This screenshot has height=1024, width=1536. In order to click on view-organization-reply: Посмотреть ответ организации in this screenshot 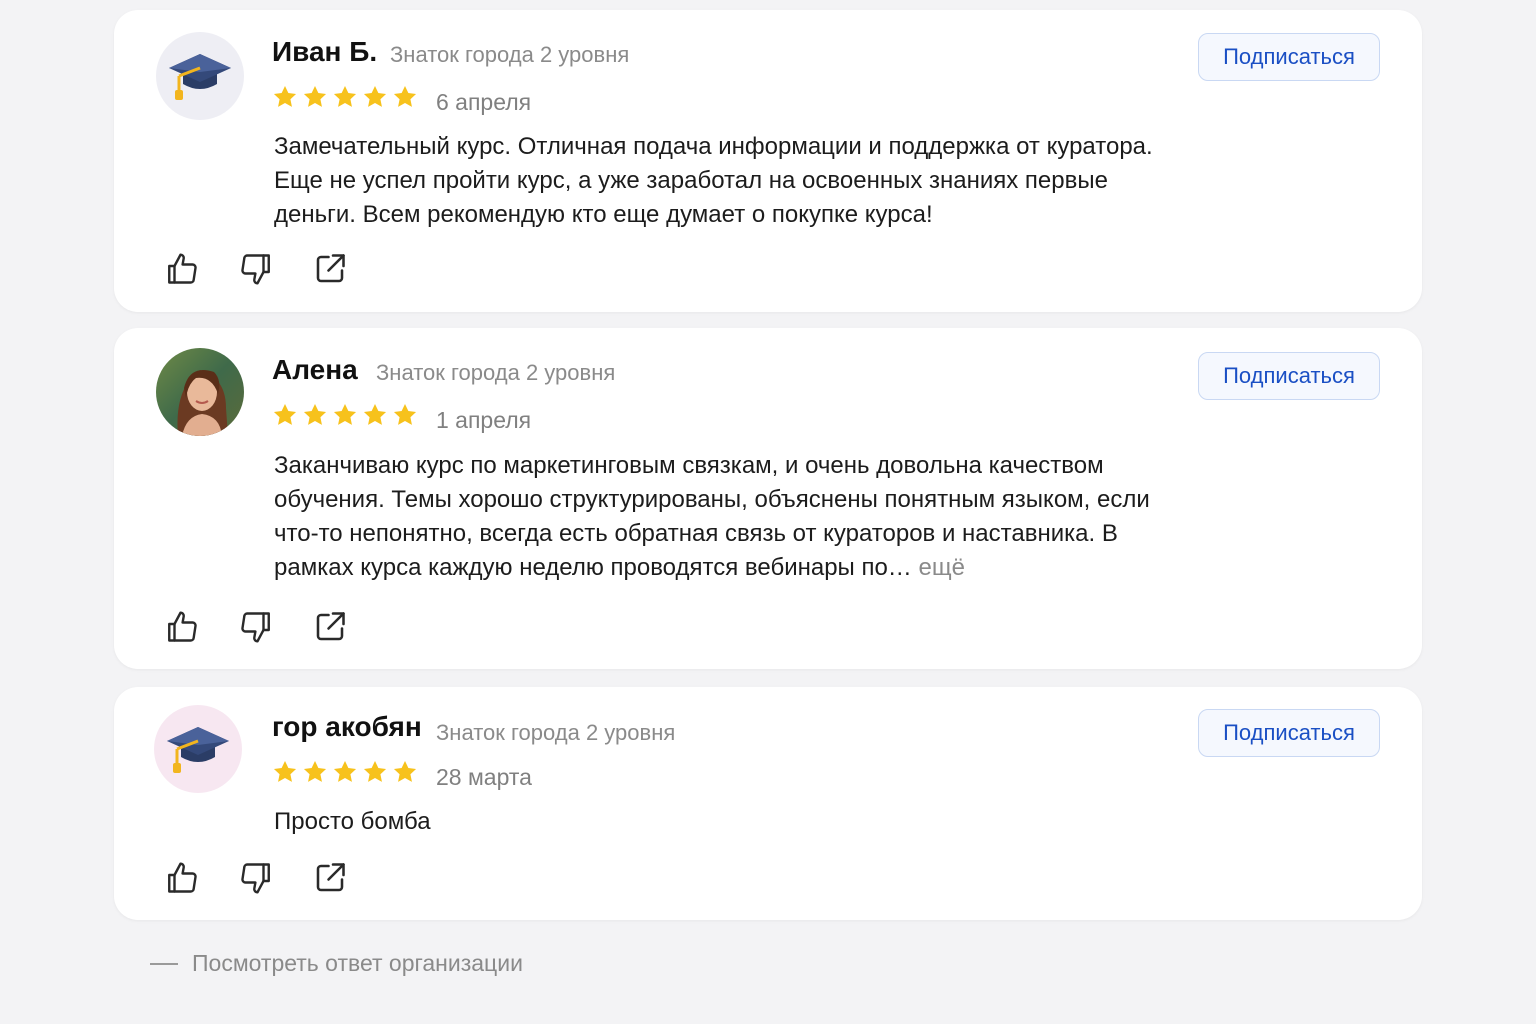, I will do `click(336, 963)`.